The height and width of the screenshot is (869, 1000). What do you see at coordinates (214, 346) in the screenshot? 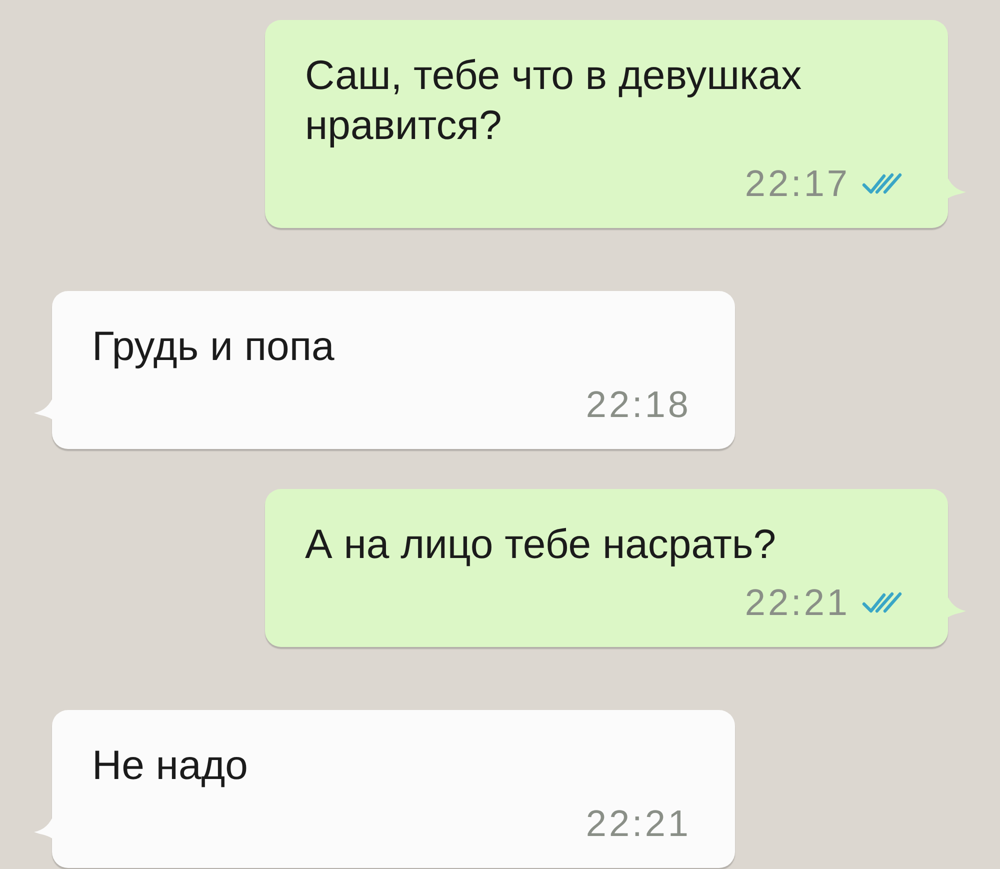
I see `message-text: Грудь и попа` at bounding box center [214, 346].